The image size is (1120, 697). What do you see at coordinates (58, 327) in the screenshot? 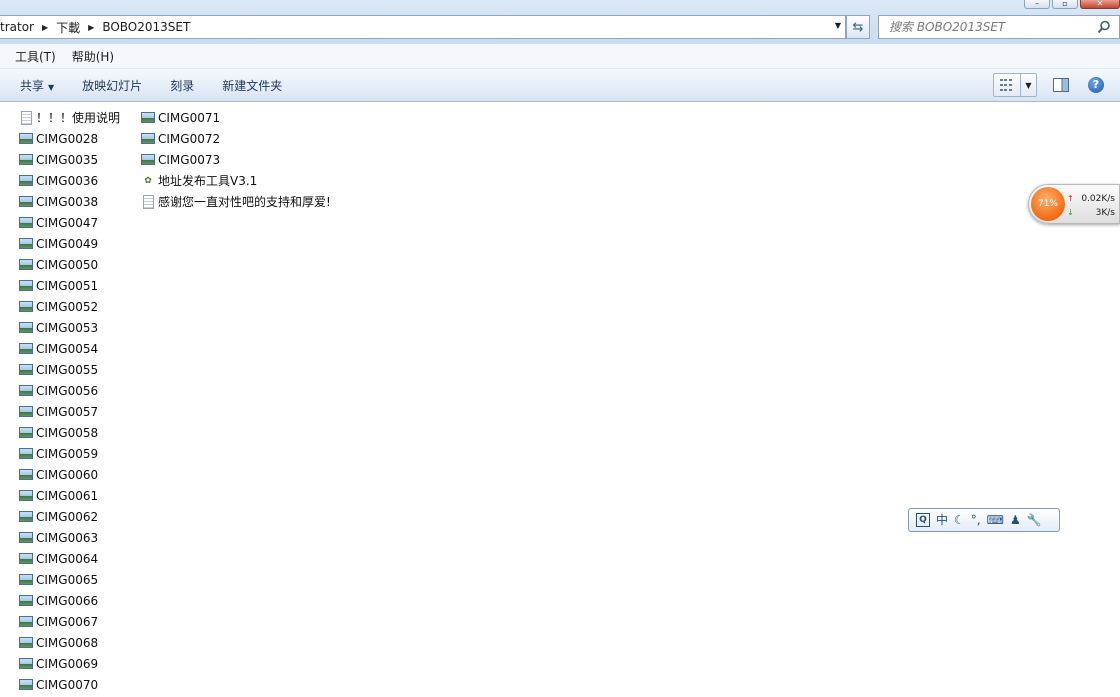
I see `file-item: CIMG0053` at bounding box center [58, 327].